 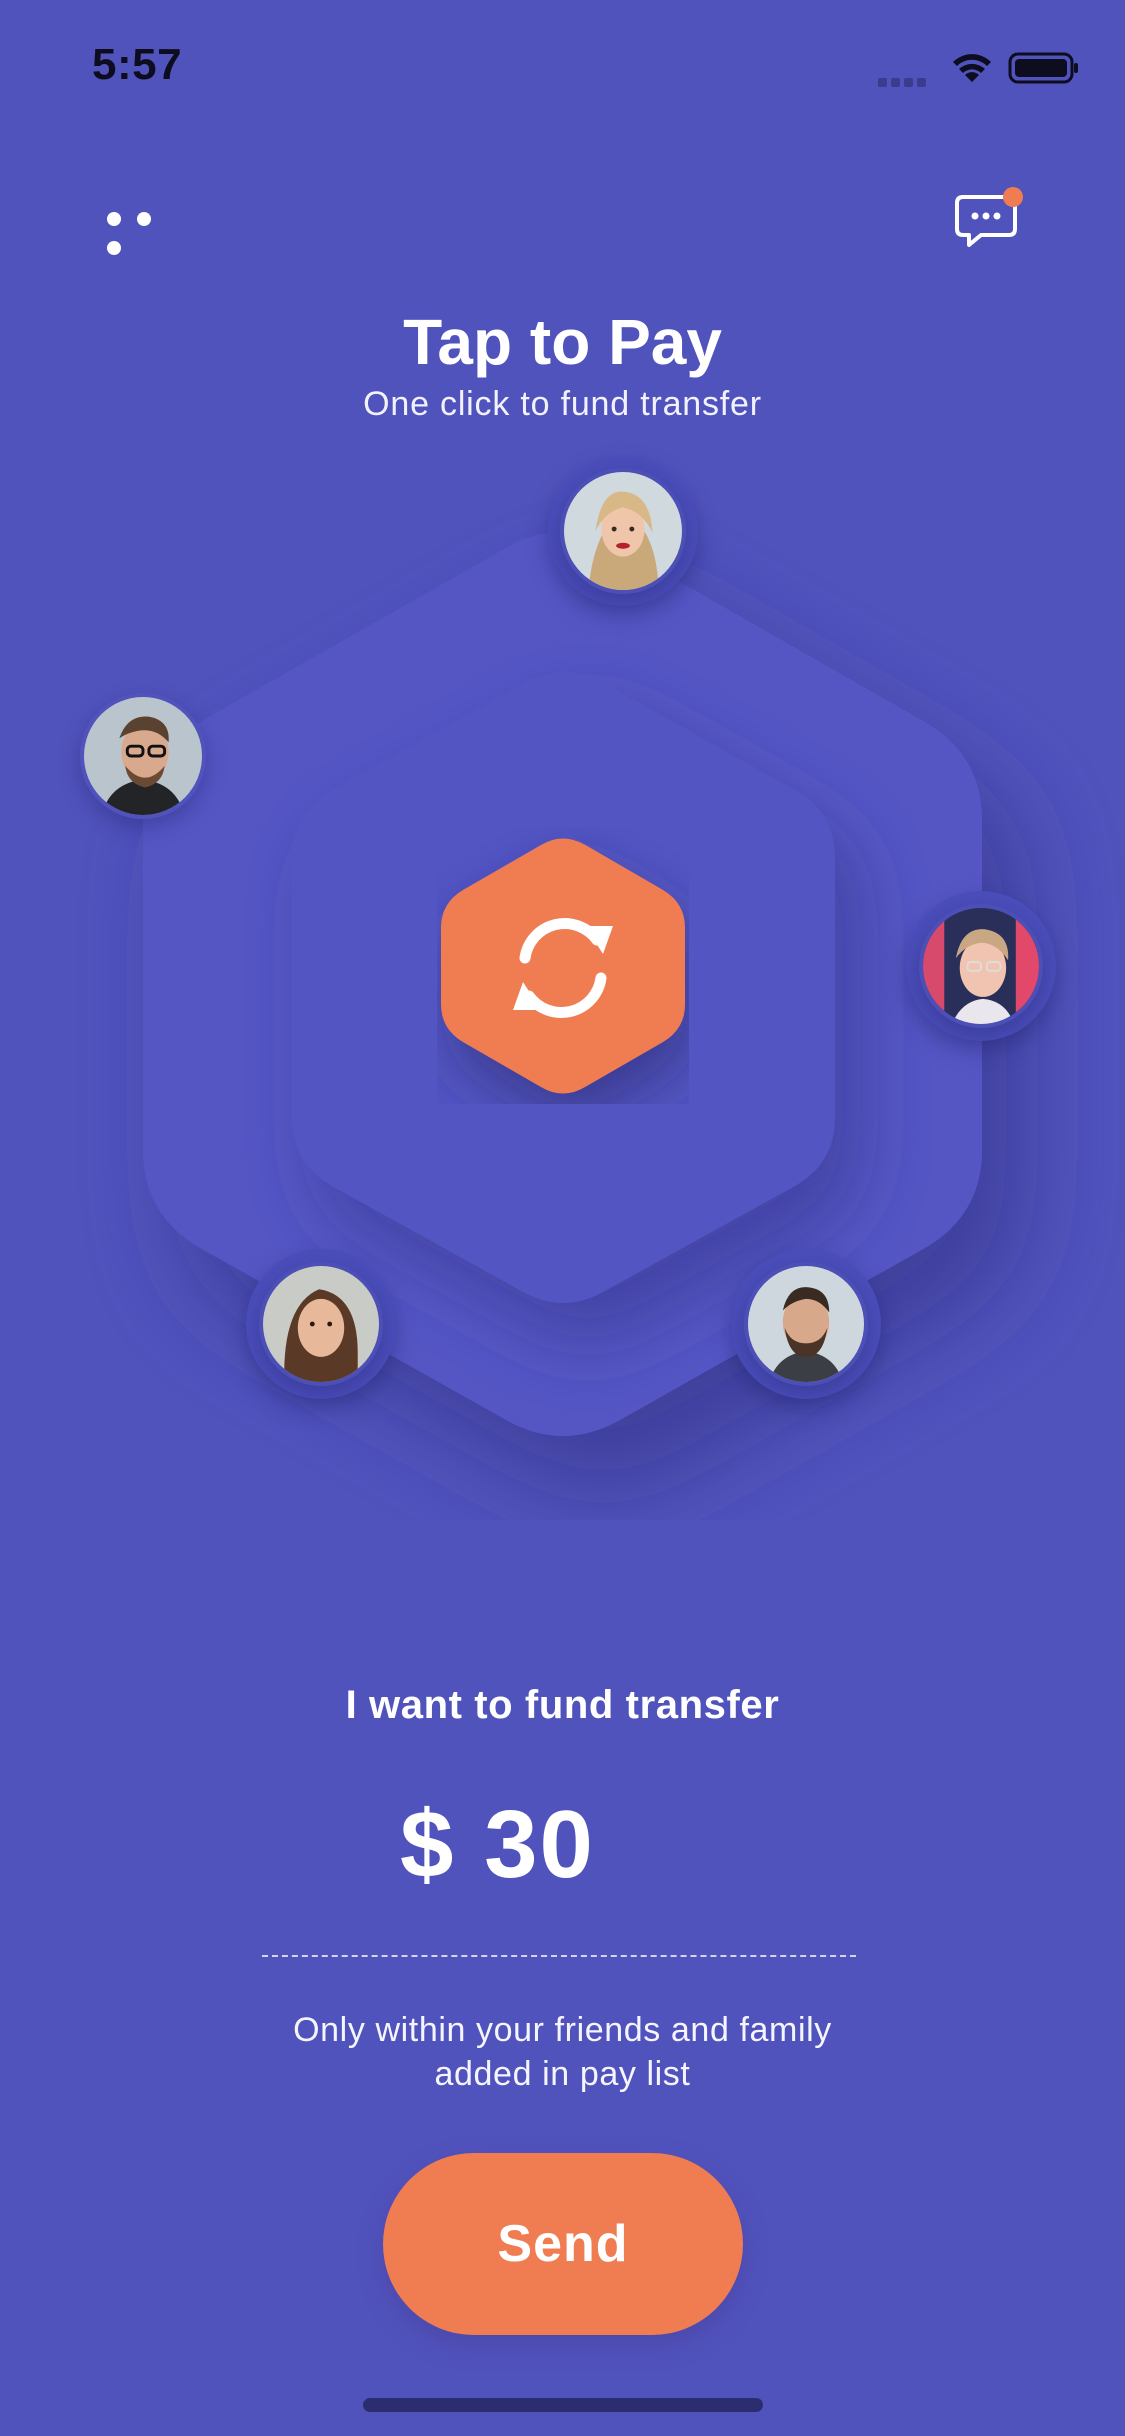 What do you see at coordinates (562, 404) in the screenshot?
I see `page-subtitle: One click to fund transfer` at bounding box center [562, 404].